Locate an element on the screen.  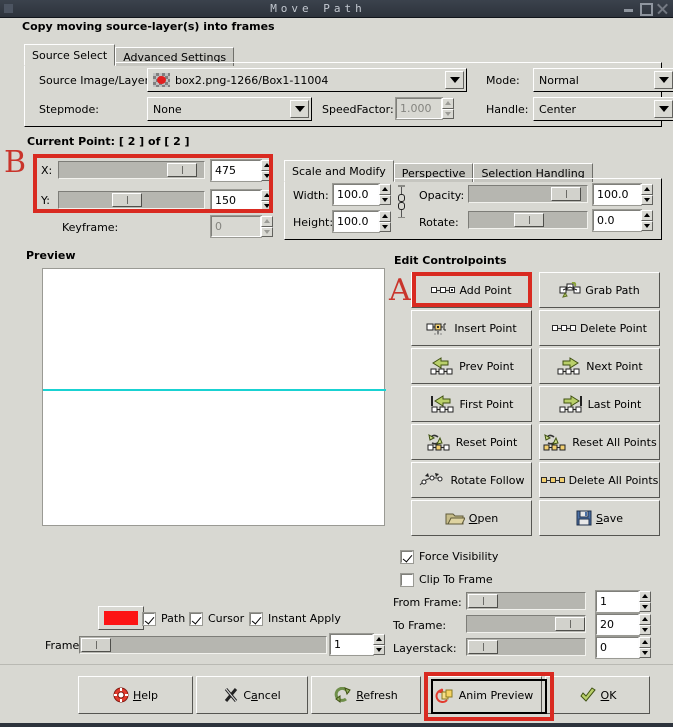
instant-apply-checkbox is located at coordinates (256, 618).